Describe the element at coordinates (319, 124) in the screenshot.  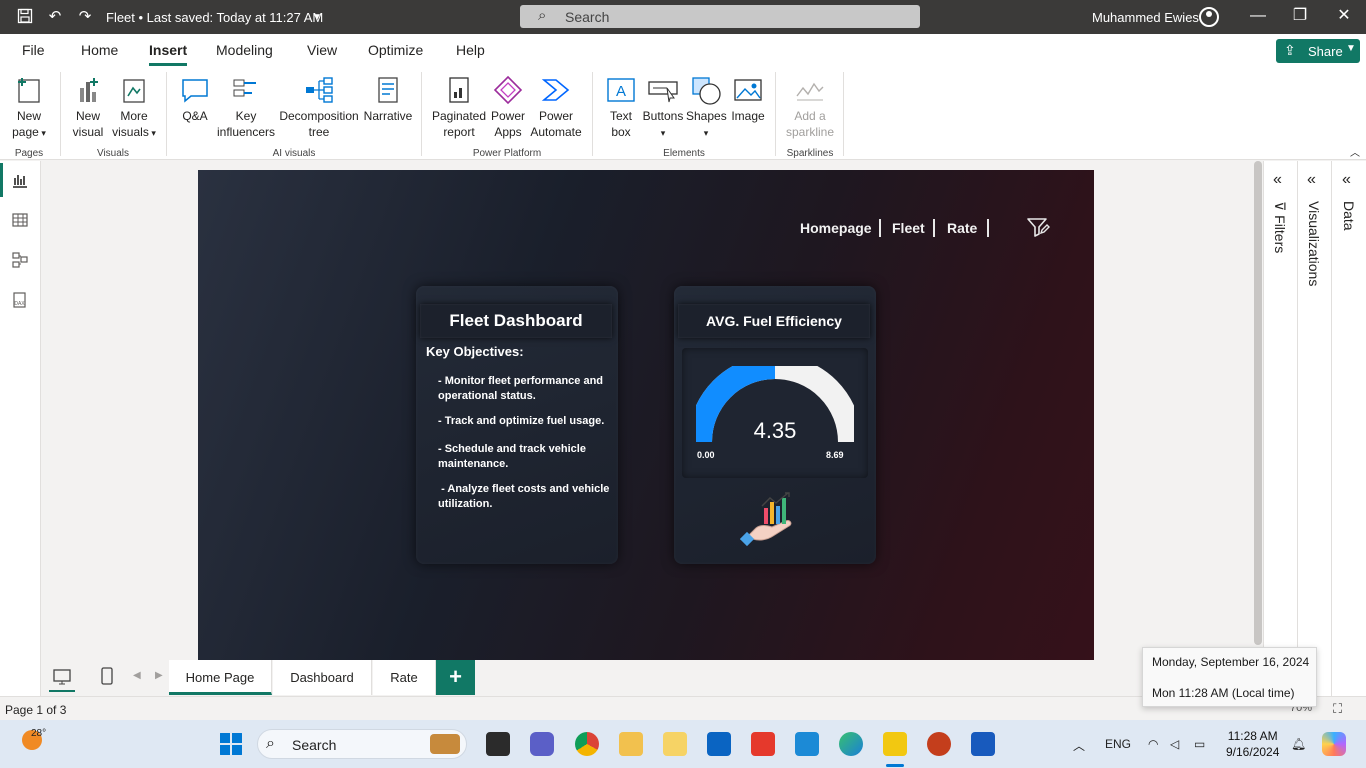
I see `decomposition-tree-label: Decomposition tree` at that location.